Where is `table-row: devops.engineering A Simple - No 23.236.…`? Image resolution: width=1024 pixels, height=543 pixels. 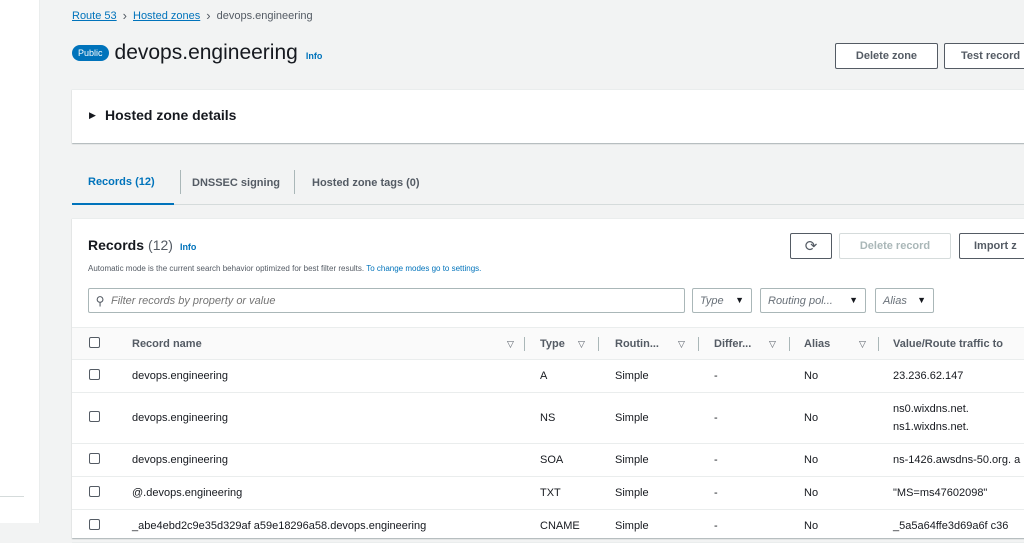
table-row: devops.engineering A Simple - No 23.236.… is located at coordinates (548, 376).